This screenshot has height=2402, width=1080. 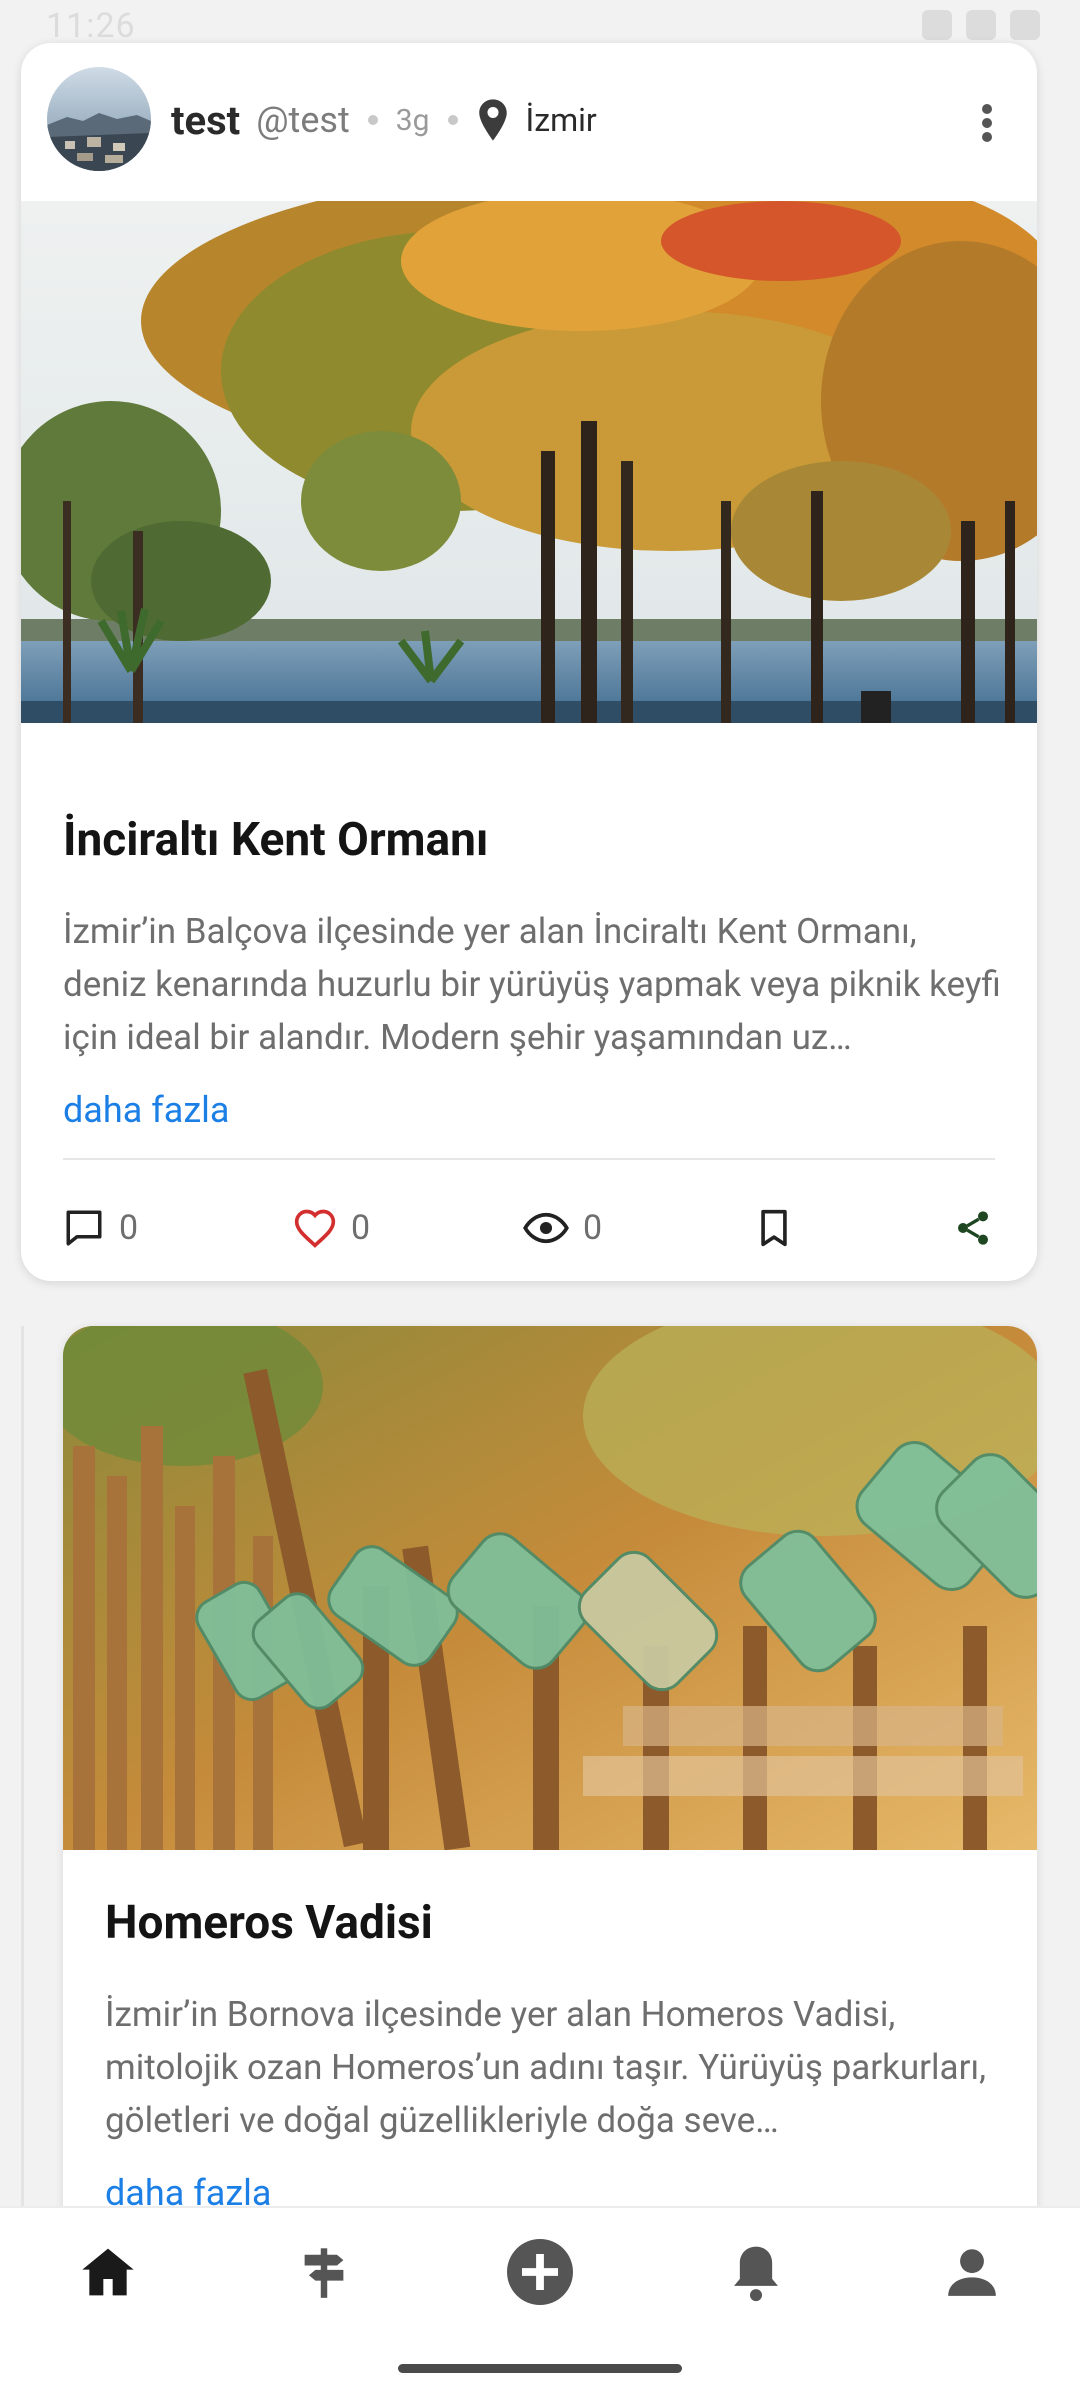 I want to click on post-location: İzmir, so click(x=536, y=120).